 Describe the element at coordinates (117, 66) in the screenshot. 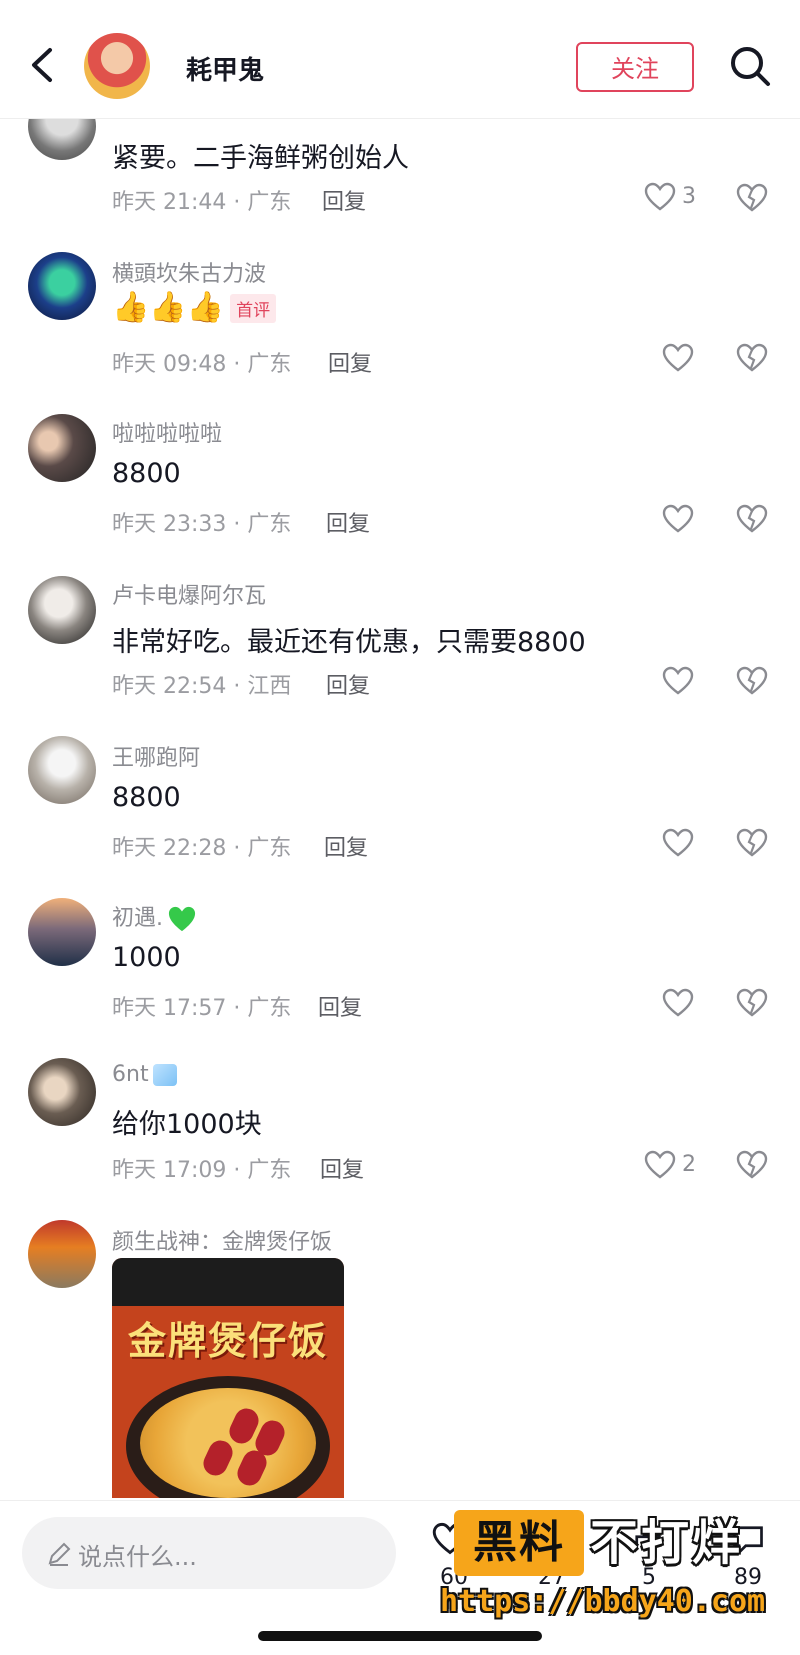

I see `author-avatar` at that location.